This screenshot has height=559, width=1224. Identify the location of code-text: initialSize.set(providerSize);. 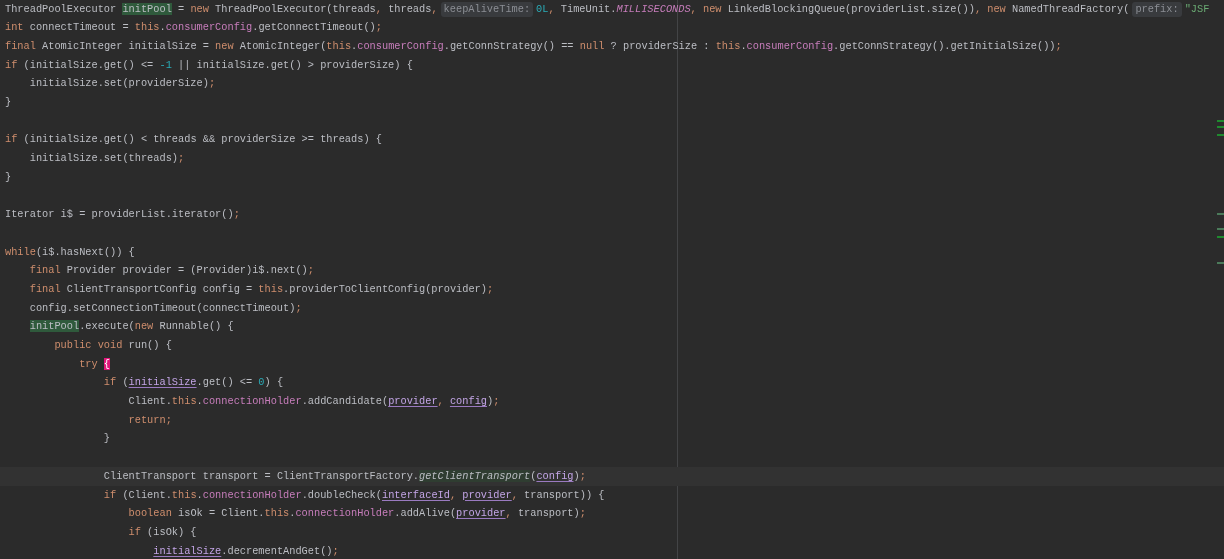
(122, 84).